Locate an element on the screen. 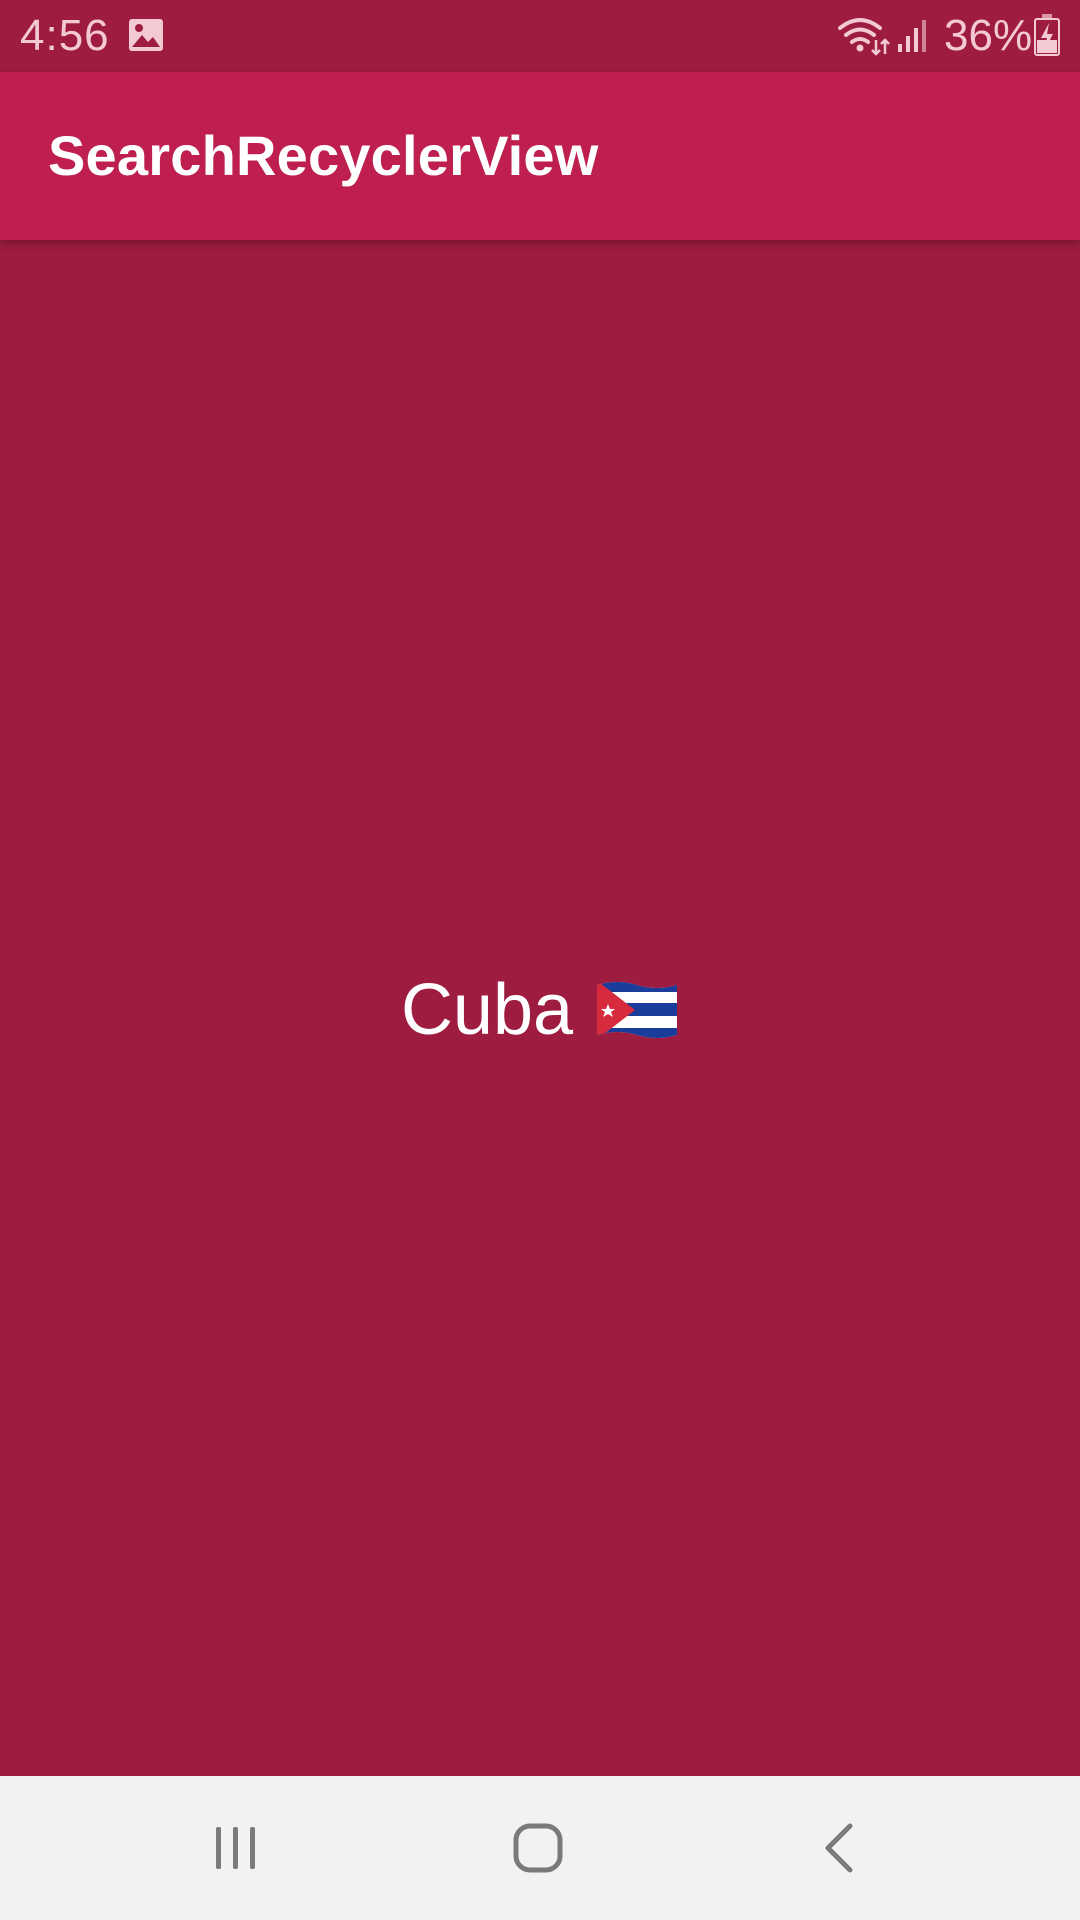 This screenshot has width=1080, height=1920. recents-icon is located at coordinates (235, 1848).